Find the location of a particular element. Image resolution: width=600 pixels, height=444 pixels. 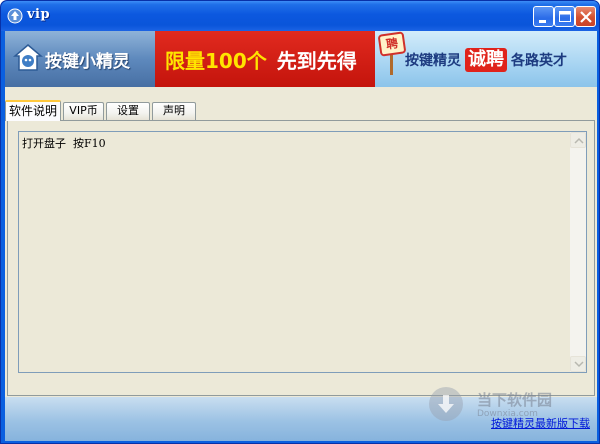

close-icon is located at coordinates (586, 17).